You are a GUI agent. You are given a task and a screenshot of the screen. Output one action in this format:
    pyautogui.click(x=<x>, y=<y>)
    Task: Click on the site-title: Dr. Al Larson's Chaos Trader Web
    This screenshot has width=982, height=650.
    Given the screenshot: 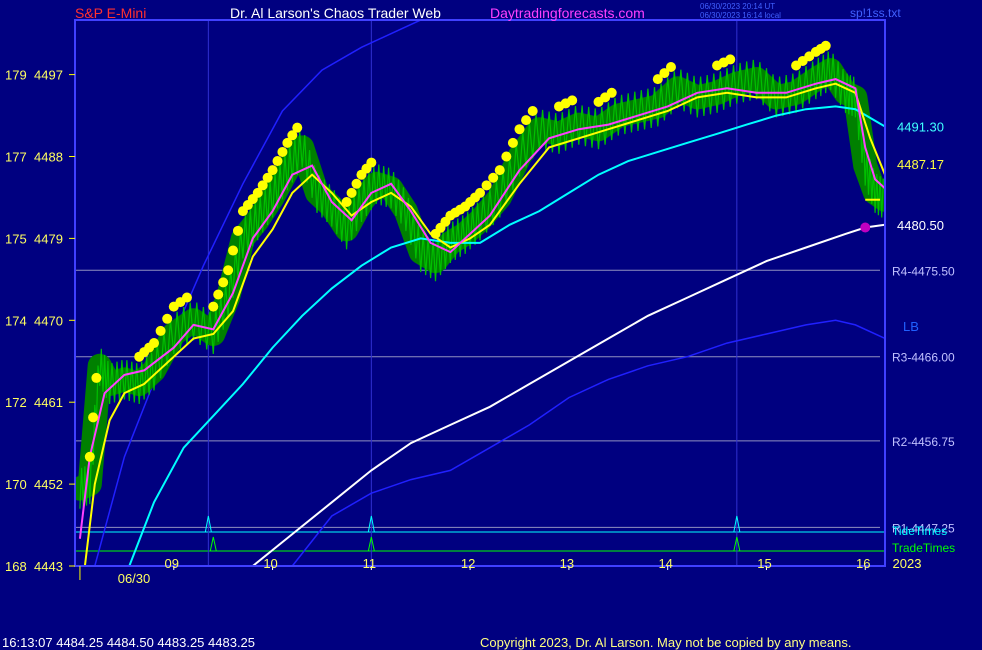 What is the action you would take?
    pyautogui.click(x=335, y=13)
    